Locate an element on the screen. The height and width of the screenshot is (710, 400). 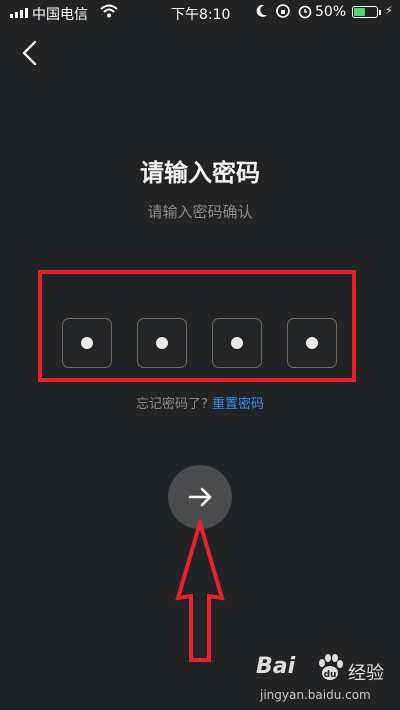
moon-icon is located at coordinates (262, 13).